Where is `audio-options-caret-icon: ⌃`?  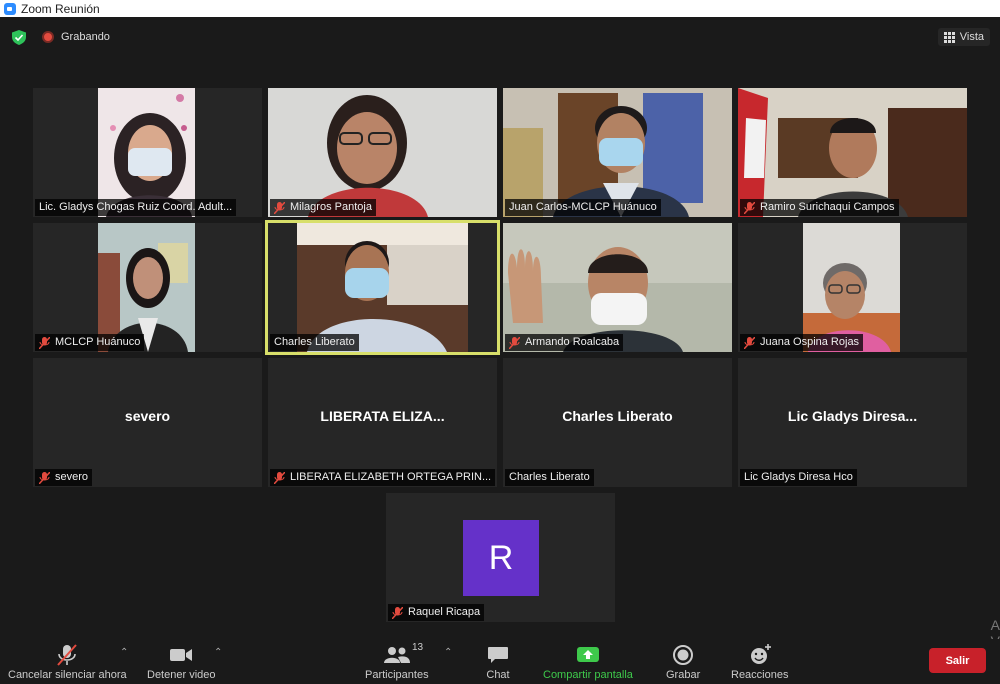 audio-options-caret-icon: ⌃ is located at coordinates (124, 652).